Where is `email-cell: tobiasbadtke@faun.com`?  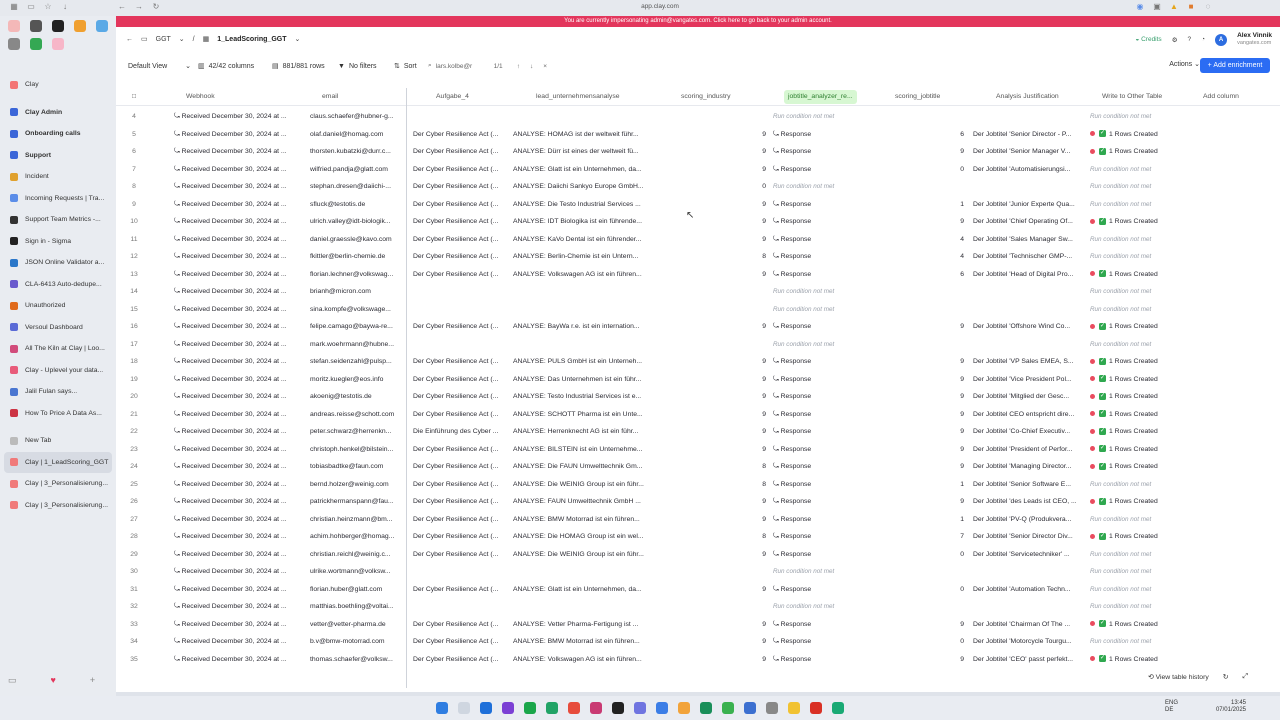 email-cell: tobiasbadtke@faun.com is located at coordinates (356, 467).